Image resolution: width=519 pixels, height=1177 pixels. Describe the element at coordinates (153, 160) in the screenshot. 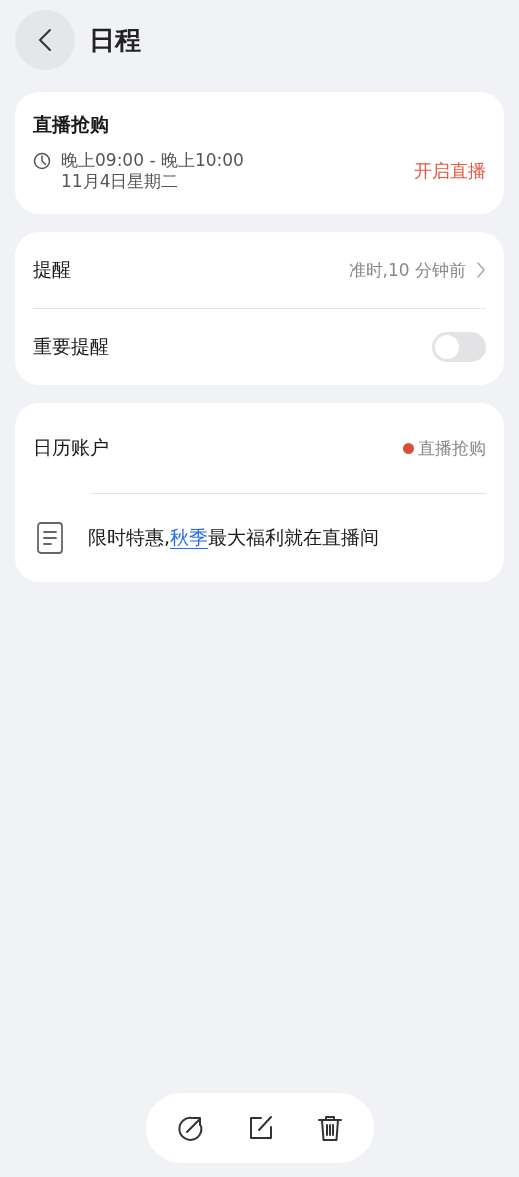

I see `event-time: 晚上09:00 - 晚上10:00` at that location.